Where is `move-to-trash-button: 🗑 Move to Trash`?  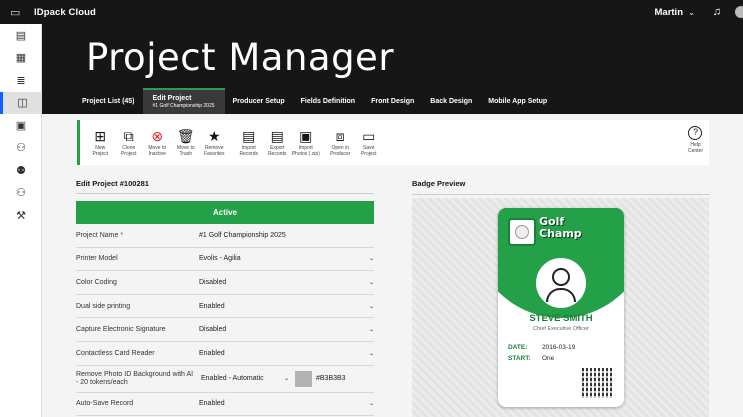
move-to-trash-button: 🗑 Move to Trash is located at coordinates (186, 142).